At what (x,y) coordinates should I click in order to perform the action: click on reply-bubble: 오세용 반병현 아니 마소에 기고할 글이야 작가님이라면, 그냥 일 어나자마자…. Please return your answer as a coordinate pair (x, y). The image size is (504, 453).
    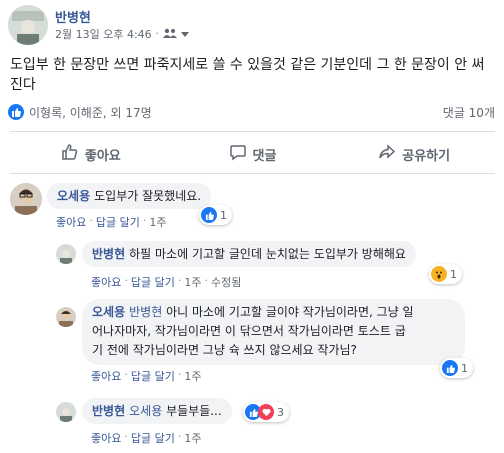
    Looking at the image, I should click on (273, 332).